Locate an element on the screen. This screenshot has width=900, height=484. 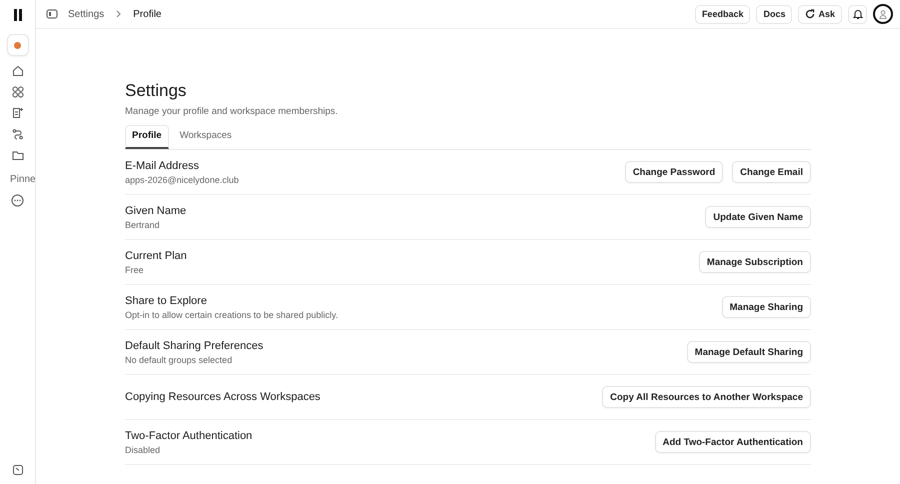
setting-value: Opt-in to allow certain creations to be shared publicly. is located at coordinates (231, 315).